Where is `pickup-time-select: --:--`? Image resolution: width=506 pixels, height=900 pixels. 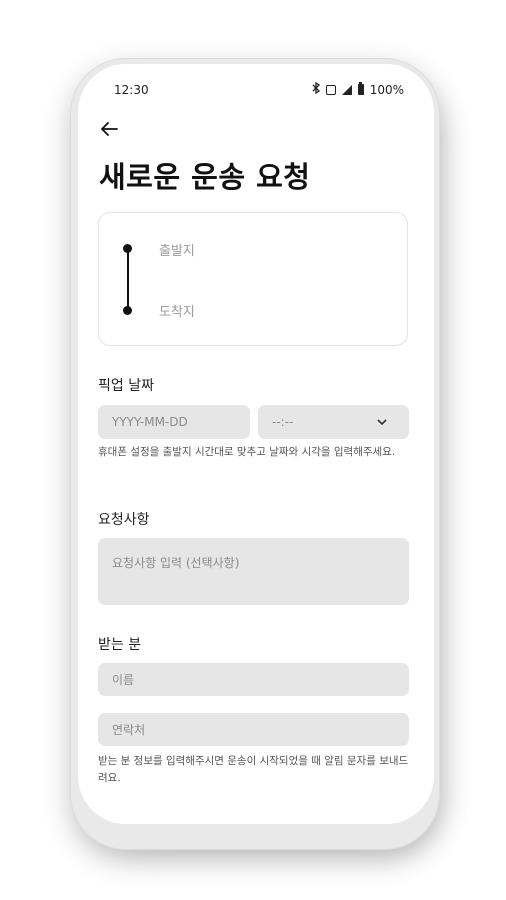
pickup-time-select: --:-- is located at coordinates (333, 422).